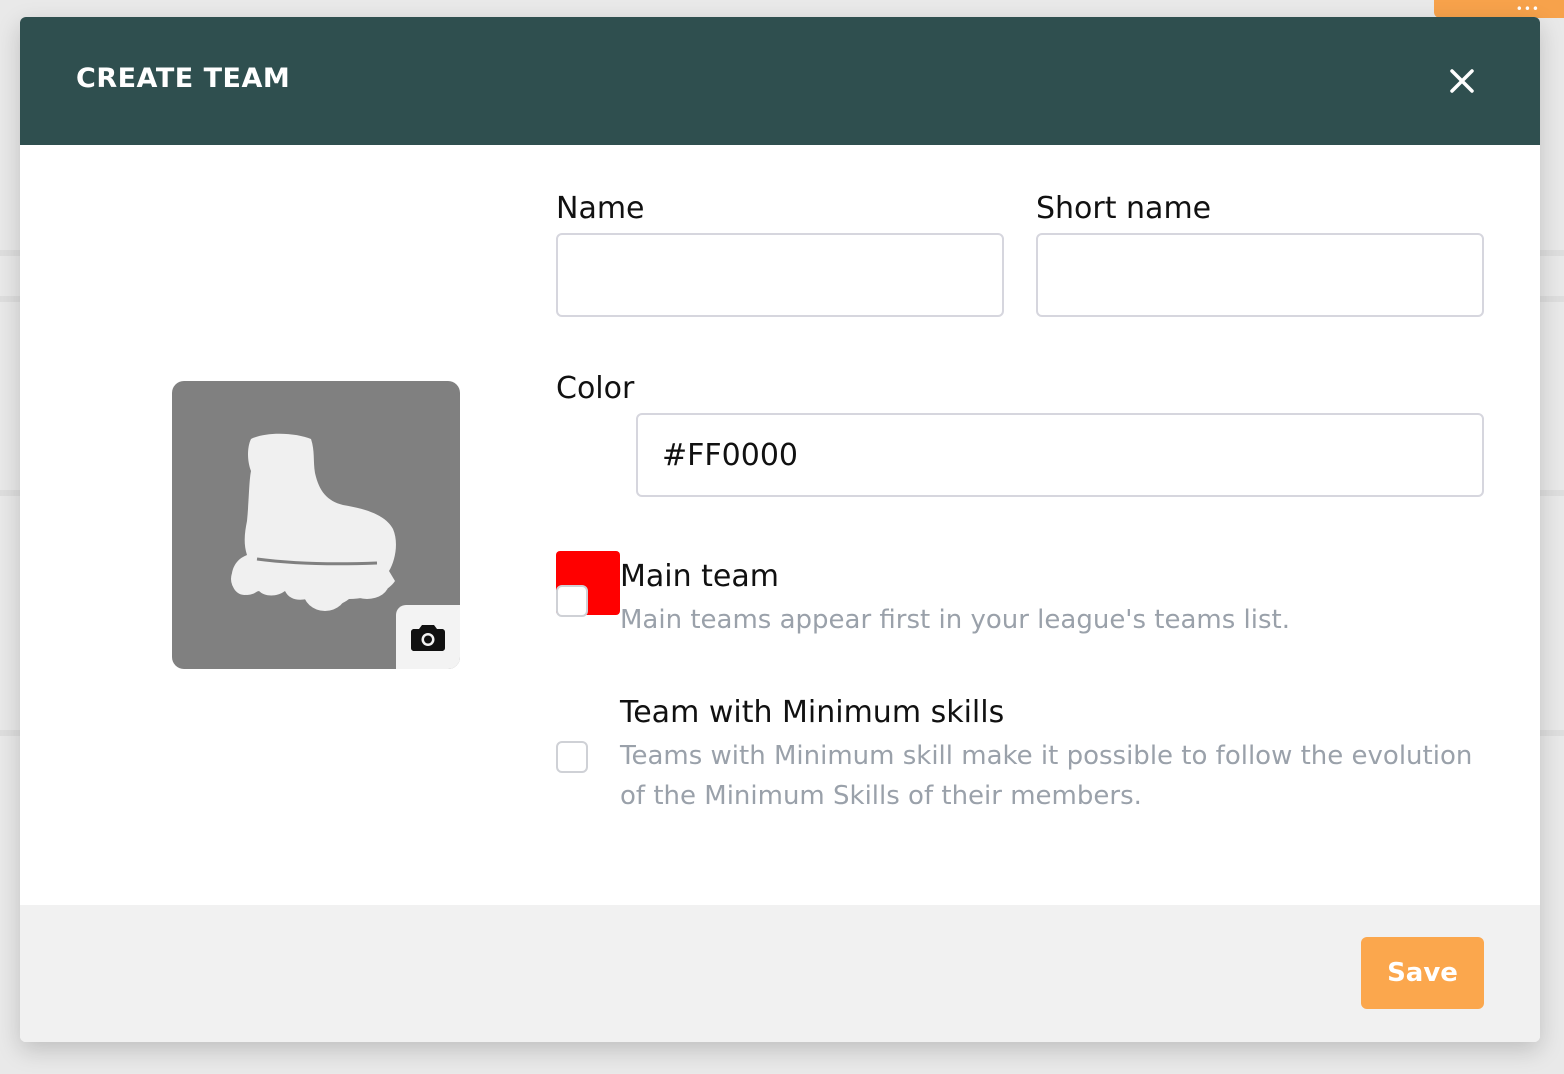  Describe the element at coordinates (780, 275) in the screenshot. I see `name-input` at that location.